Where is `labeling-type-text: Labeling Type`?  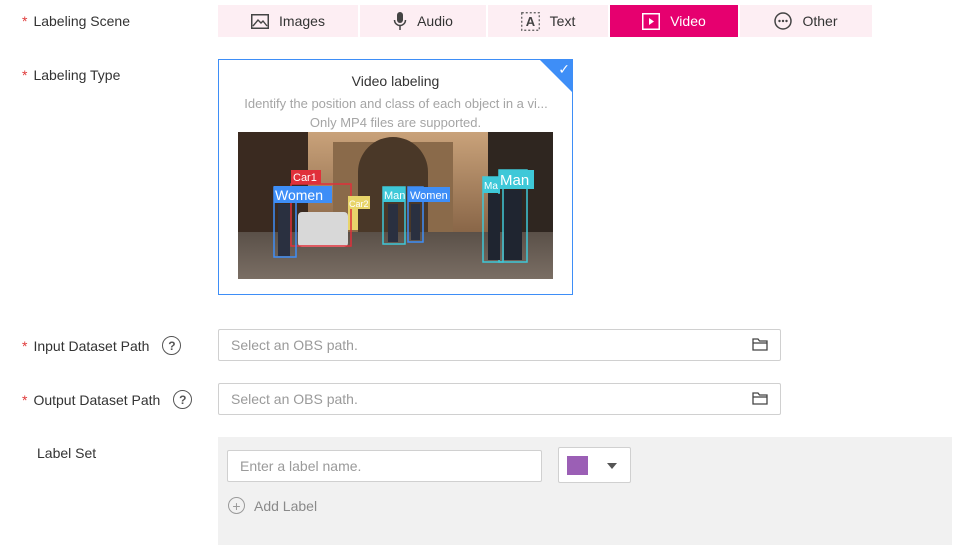 labeling-type-text: Labeling Type is located at coordinates (77, 75).